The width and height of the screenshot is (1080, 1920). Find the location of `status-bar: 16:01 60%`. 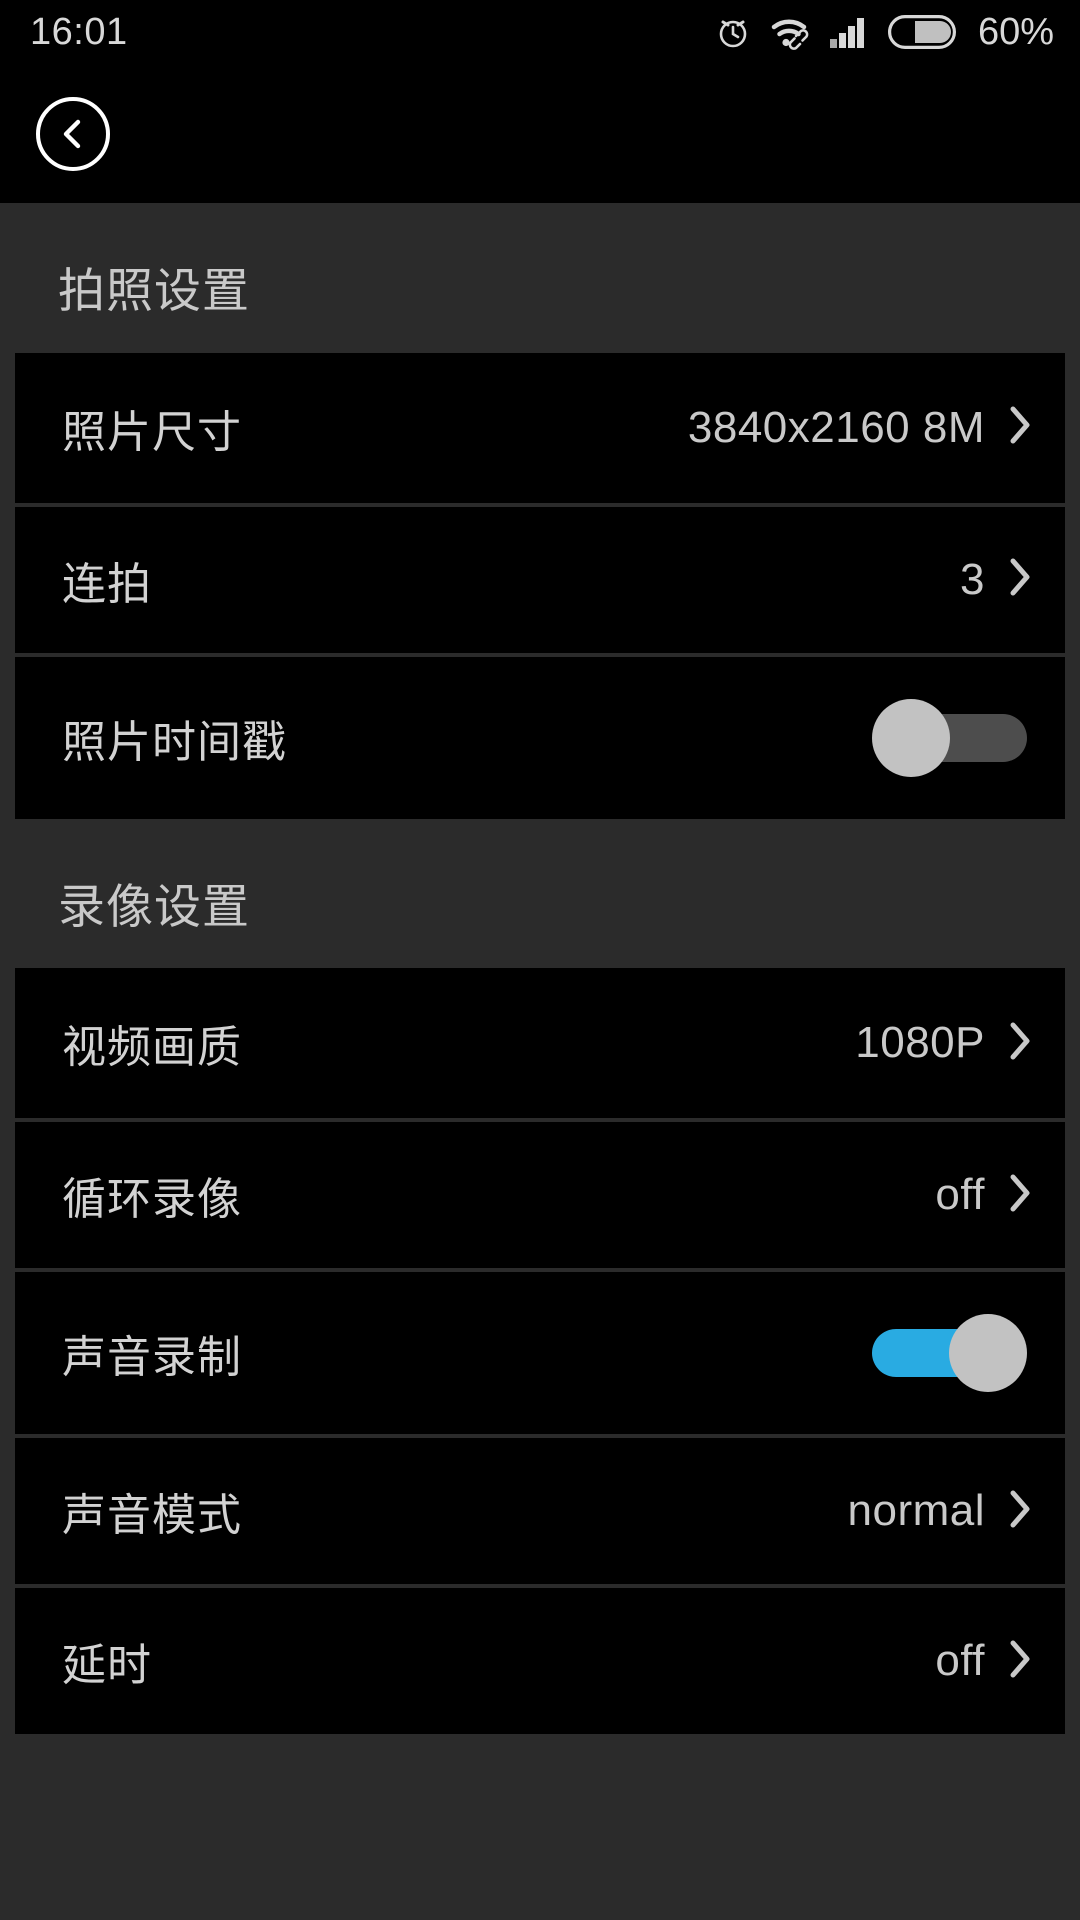

status-bar: 16:01 60% is located at coordinates (540, 32).